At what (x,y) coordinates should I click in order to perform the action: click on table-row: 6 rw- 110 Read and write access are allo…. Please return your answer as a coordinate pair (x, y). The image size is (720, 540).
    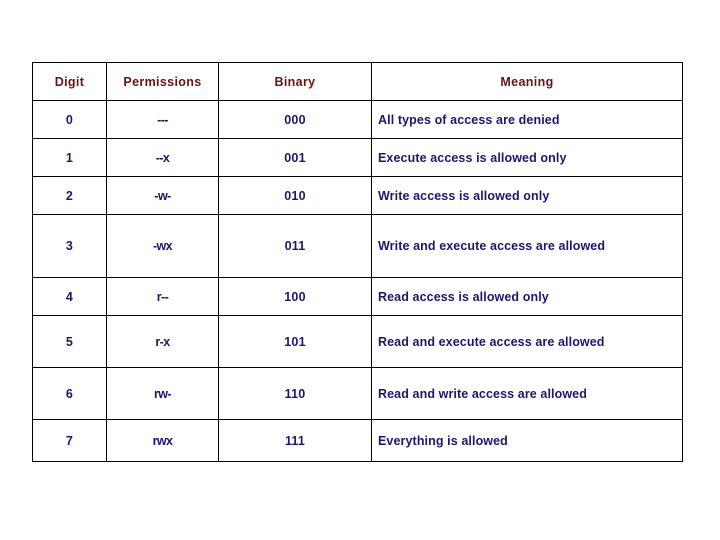
    Looking at the image, I should click on (357, 393).